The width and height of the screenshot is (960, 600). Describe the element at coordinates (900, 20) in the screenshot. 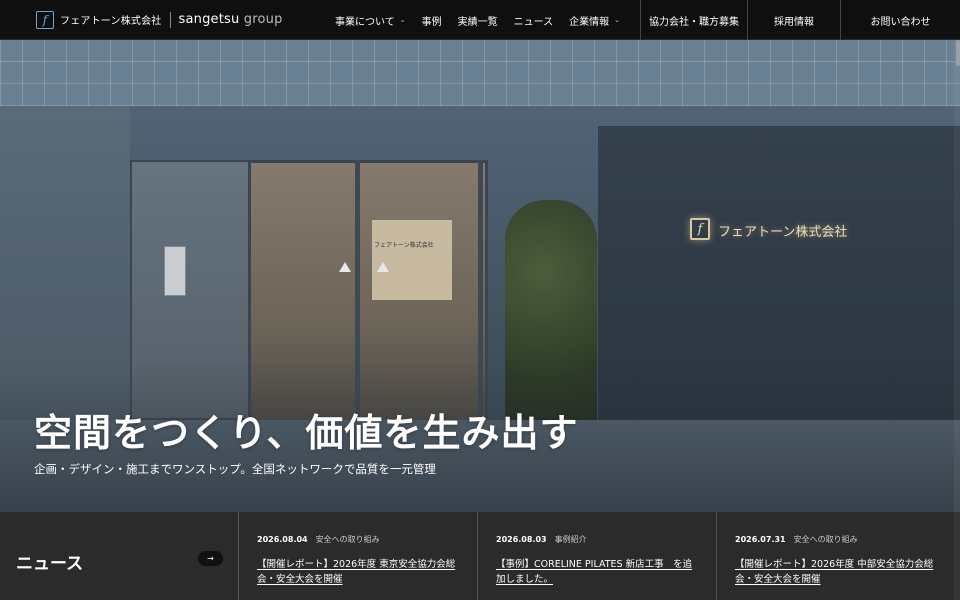

I see `contact-link: お問い合わせ` at that location.